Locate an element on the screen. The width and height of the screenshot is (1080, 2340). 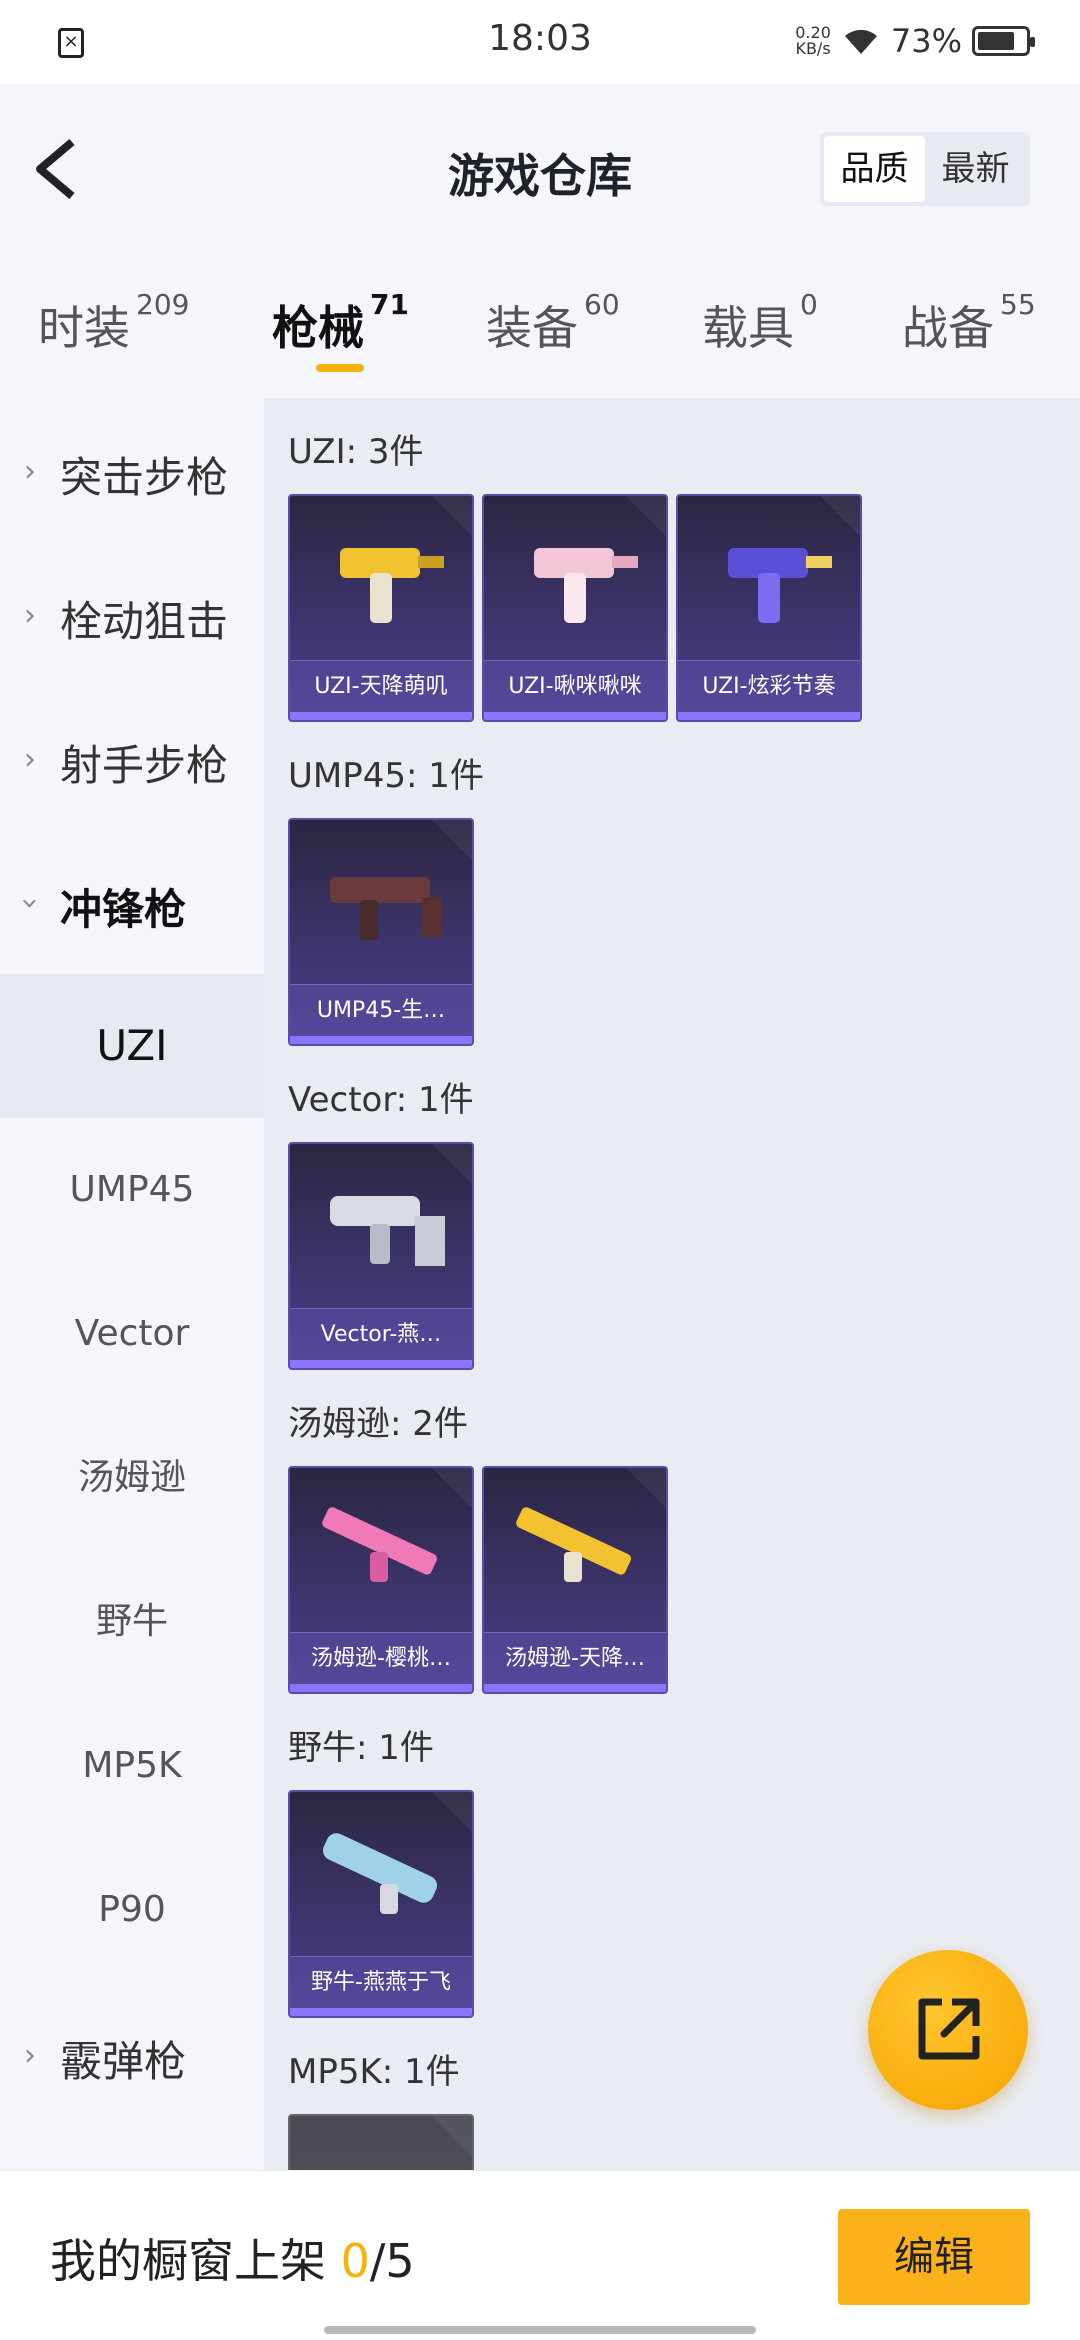
status-right: 0.20 KB/s 73% is located at coordinates (915, 41).